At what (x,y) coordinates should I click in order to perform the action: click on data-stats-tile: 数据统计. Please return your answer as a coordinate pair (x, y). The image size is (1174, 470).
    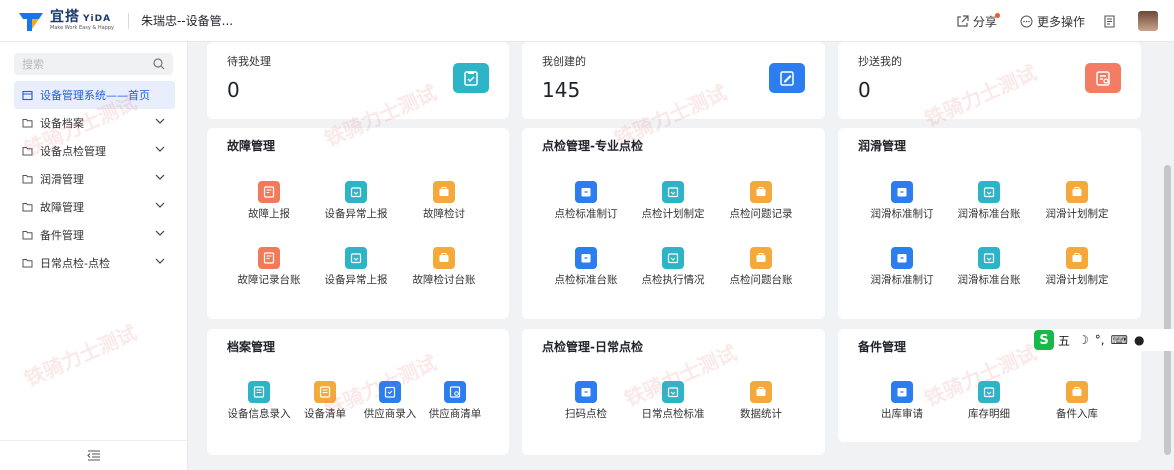
    Looking at the image, I should click on (761, 400).